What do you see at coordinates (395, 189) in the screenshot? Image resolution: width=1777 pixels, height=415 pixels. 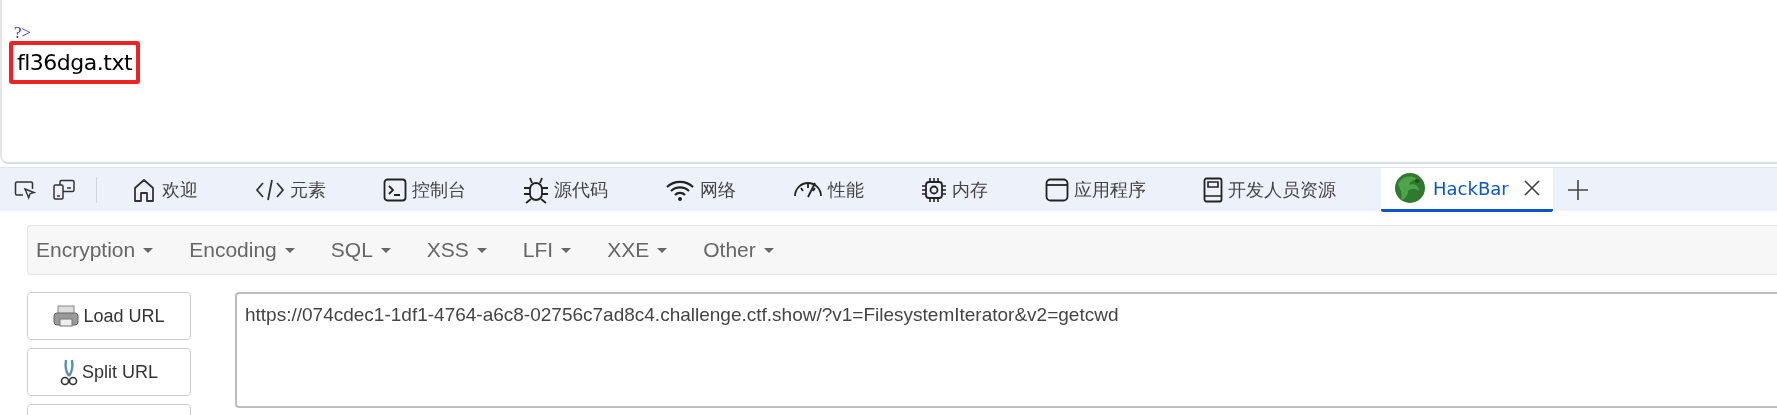 I see `console-icon` at bounding box center [395, 189].